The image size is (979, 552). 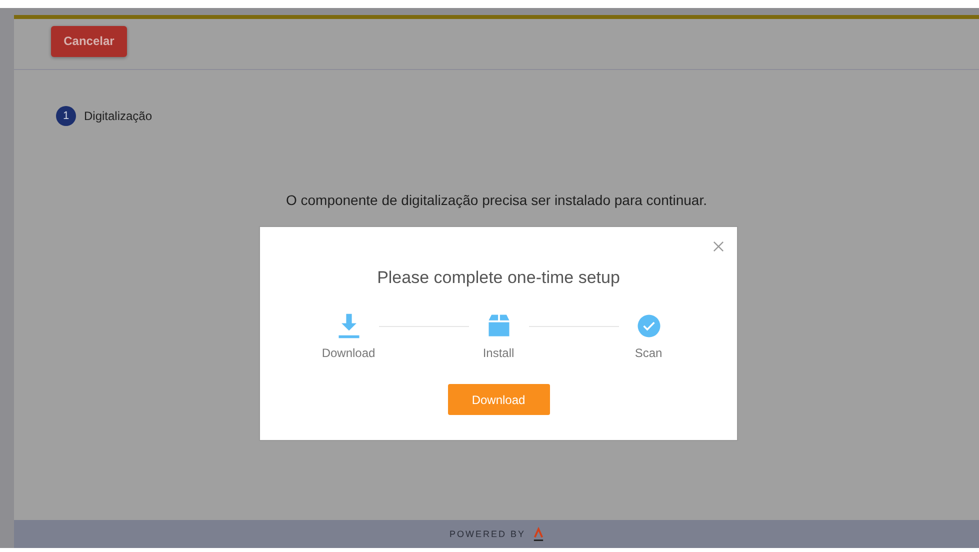 What do you see at coordinates (498, 325) in the screenshot?
I see `box-icon` at bounding box center [498, 325].